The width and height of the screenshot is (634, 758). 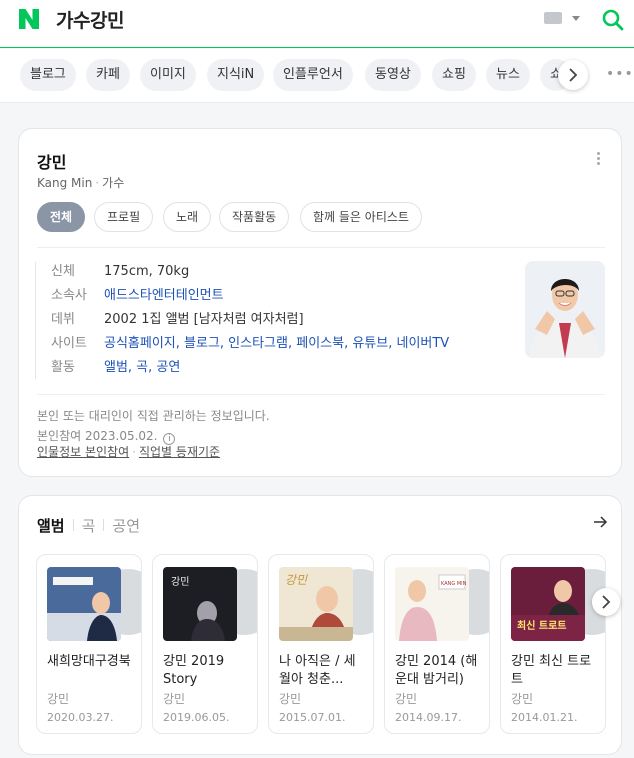 What do you see at coordinates (61, 217) in the screenshot?
I see `chip-all: 전체` at bounding box center [61, 217].